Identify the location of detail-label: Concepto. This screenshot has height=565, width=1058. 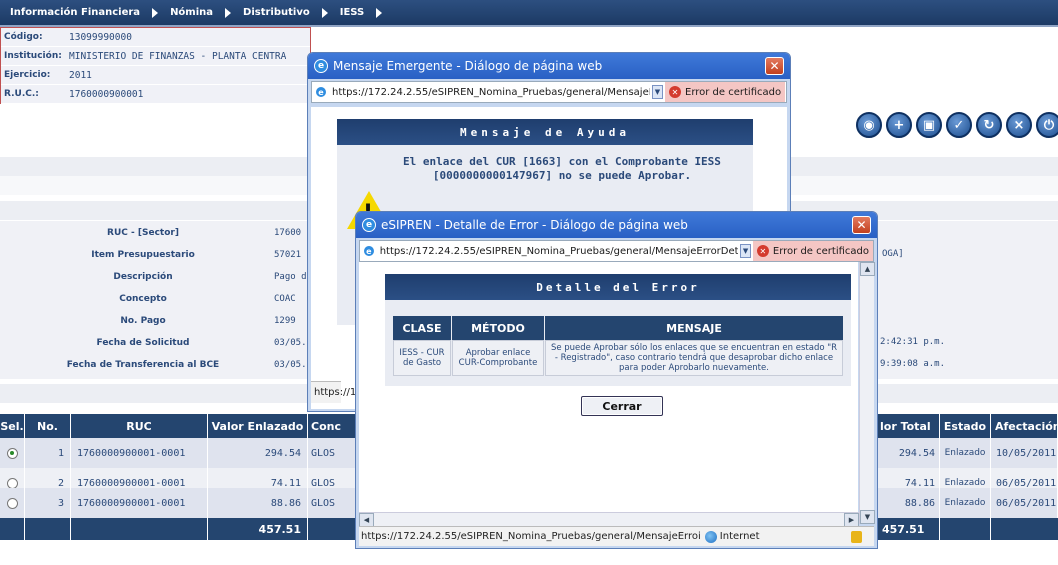
(143, 298).